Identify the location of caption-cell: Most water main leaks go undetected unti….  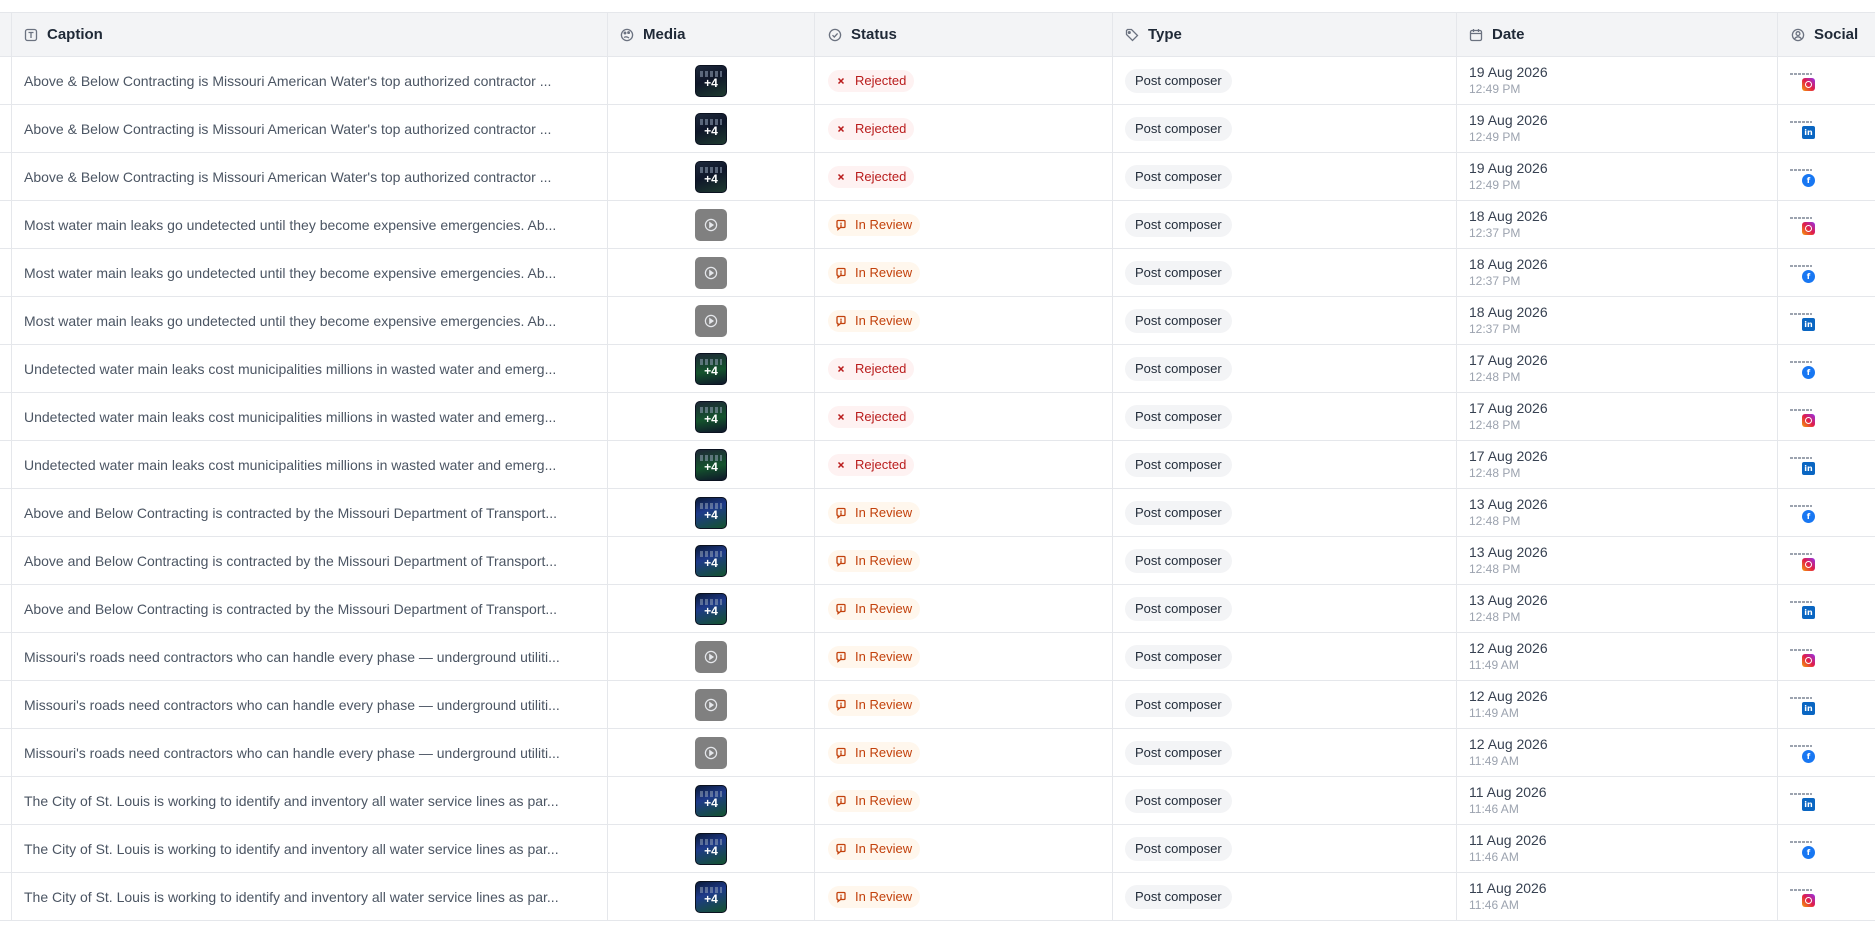
(310, 224).